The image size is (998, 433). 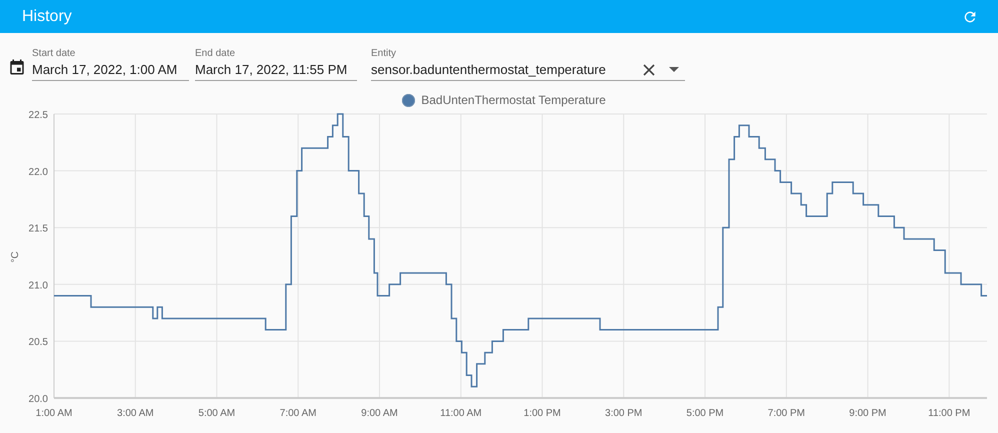 I want to click on start-date-field: Start date March 17, 2022, 1:00 AM, so click(x=110, y=64).